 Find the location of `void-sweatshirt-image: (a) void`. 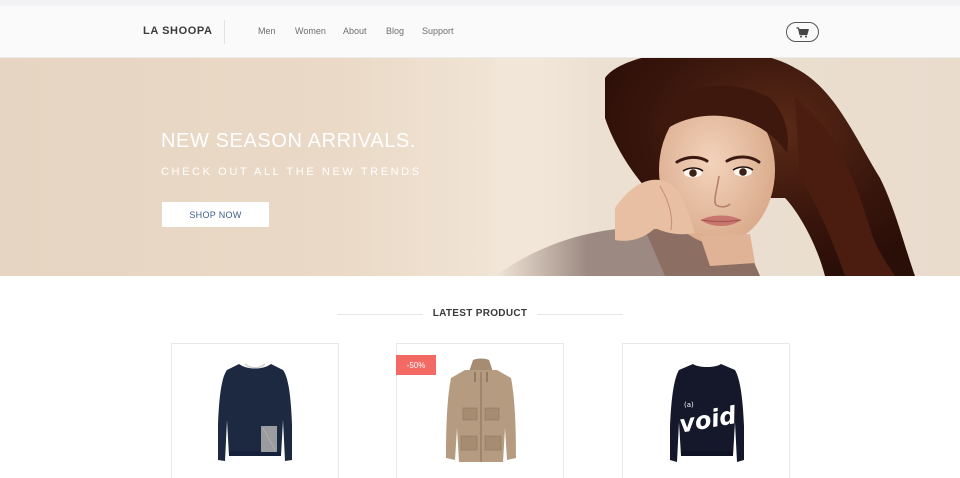

void-sweatshirt-image: (a) void is located at coordinates (707, 413).